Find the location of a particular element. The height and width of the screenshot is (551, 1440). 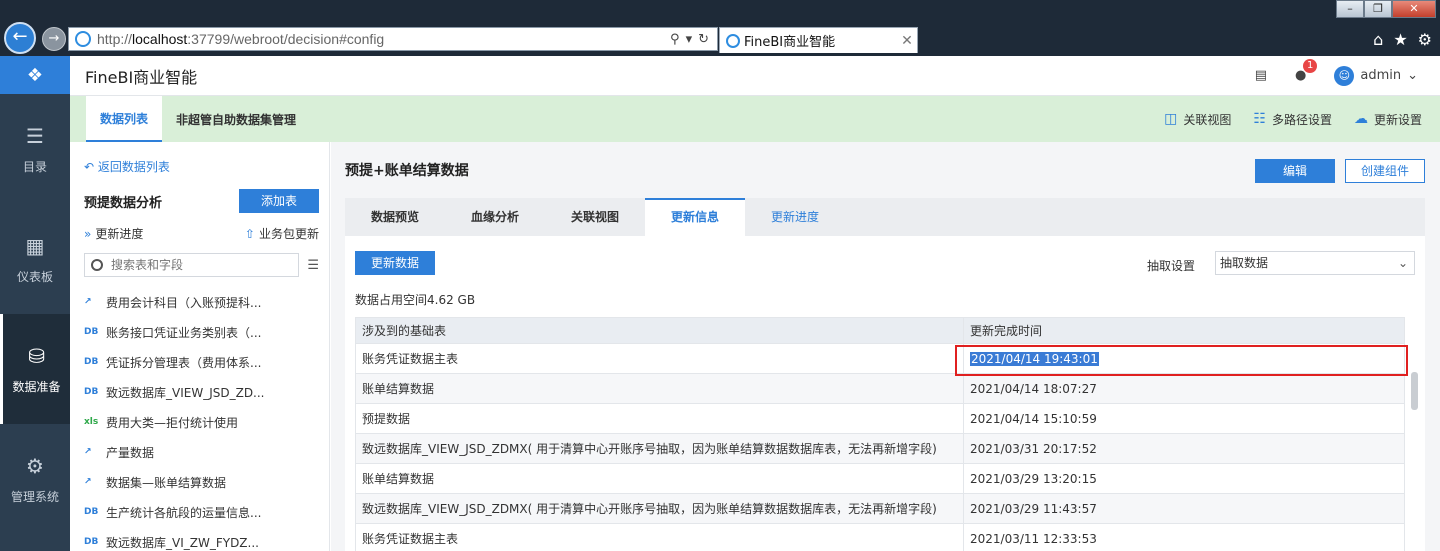

cloud-icon: ☁ is located at coordinates (1360, 119).